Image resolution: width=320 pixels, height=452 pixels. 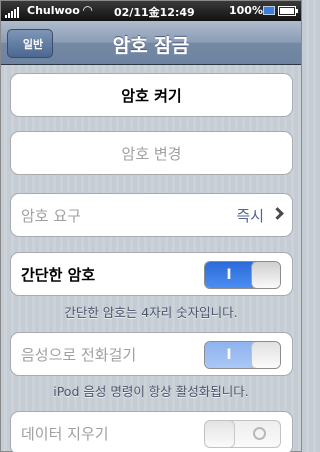 What do you see at coordinates (288, 11) in the screenshot?
I see `battery-icon` at bounding box center [288, 11].